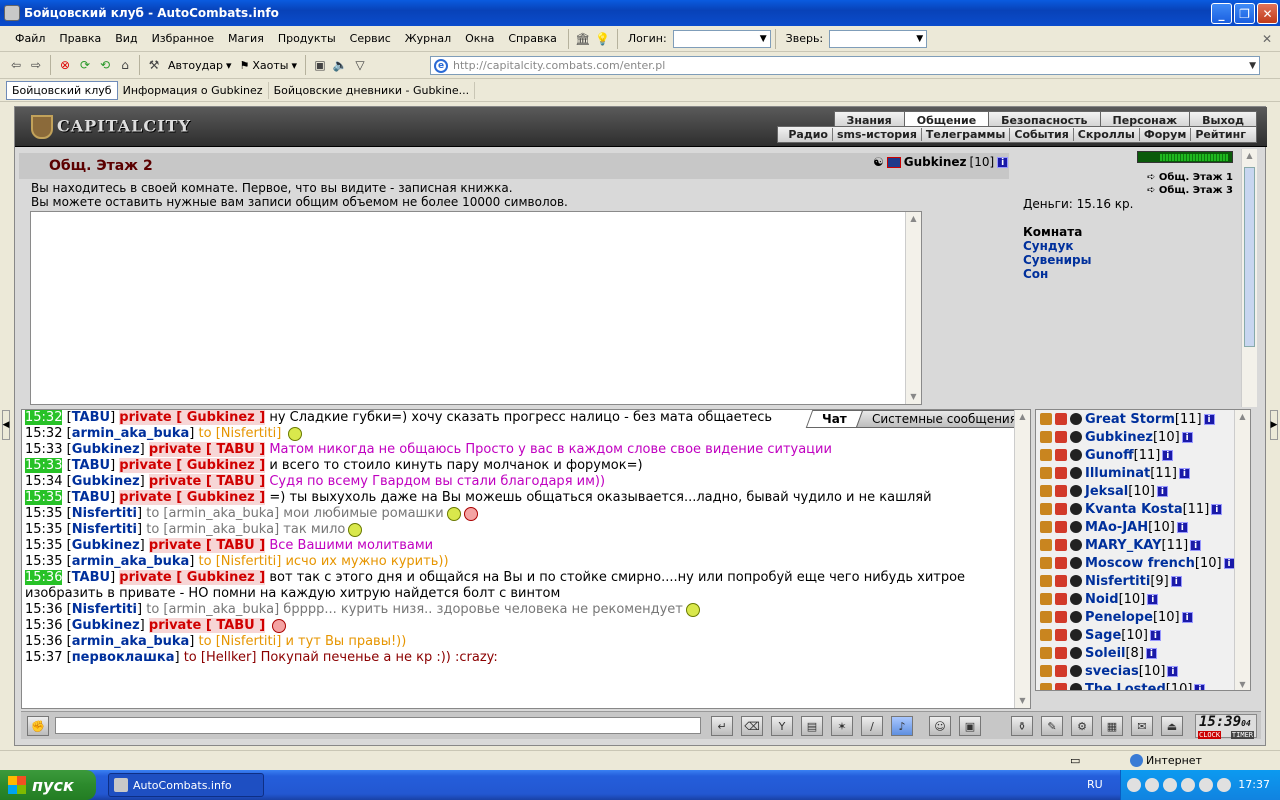  I want to click on nav-rating: Рейтинг, so click(1220, 134).